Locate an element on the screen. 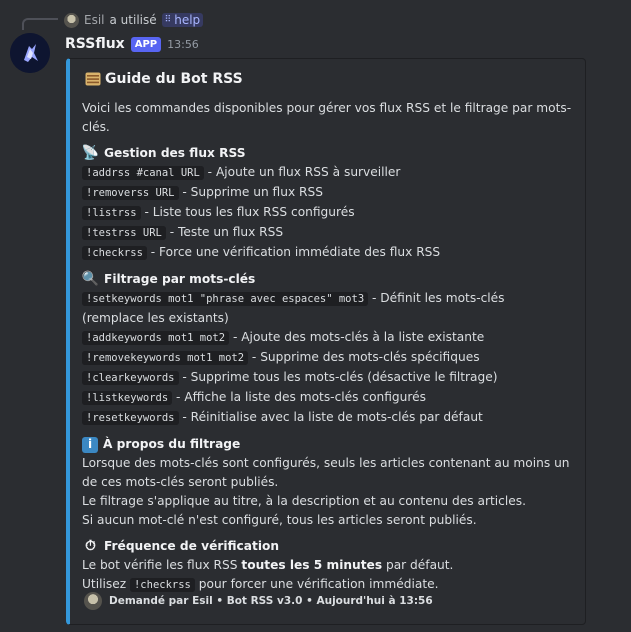 Image resolution: width=631 pixels, height=632 pixels. magnifier-icon: 🔍 is located at coordinates (90, 279).